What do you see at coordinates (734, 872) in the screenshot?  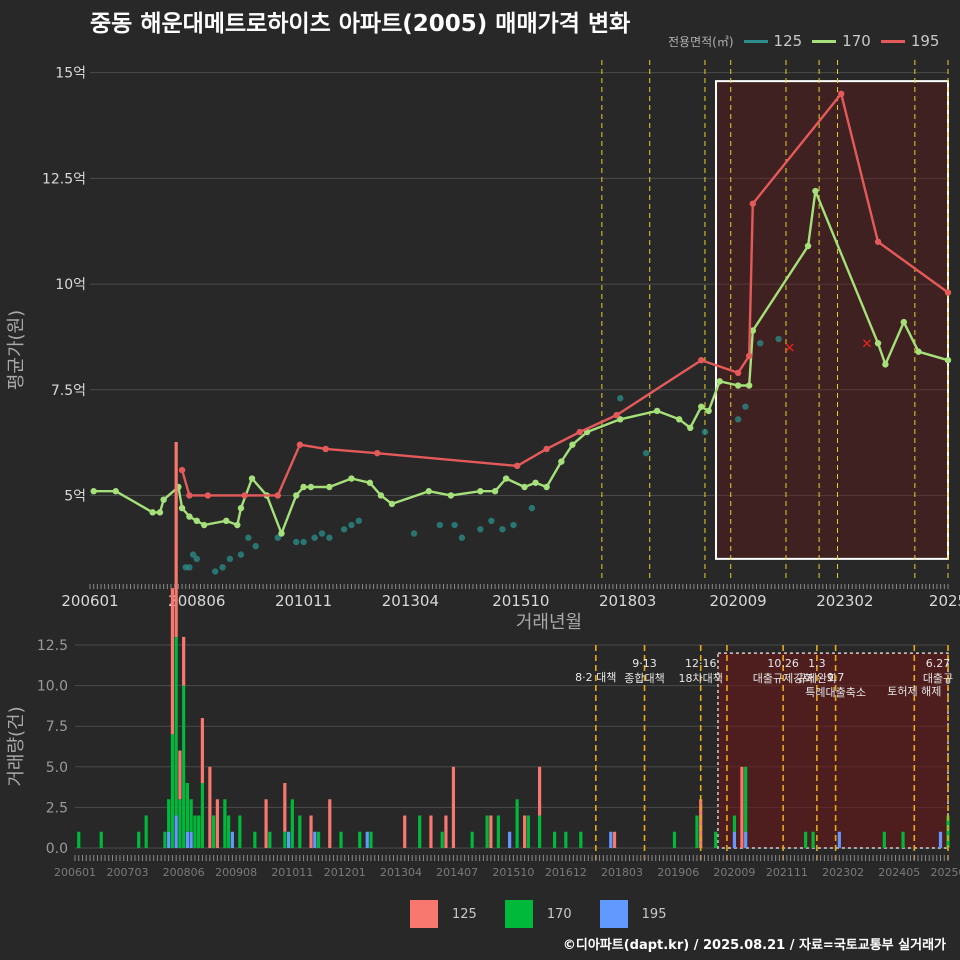 I see `volume-x-tick-label: 202009` at bounding box center [734, 872].